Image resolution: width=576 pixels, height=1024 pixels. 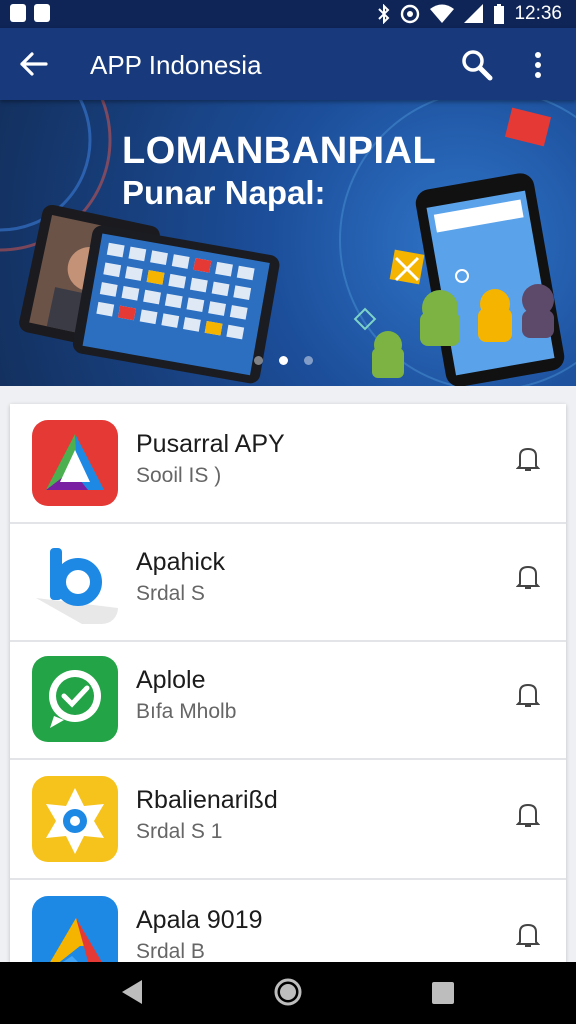 What do you see at coordinates (474, 13) in the screenshot?
I see `signal-icon` at bounding box center [474, 13].